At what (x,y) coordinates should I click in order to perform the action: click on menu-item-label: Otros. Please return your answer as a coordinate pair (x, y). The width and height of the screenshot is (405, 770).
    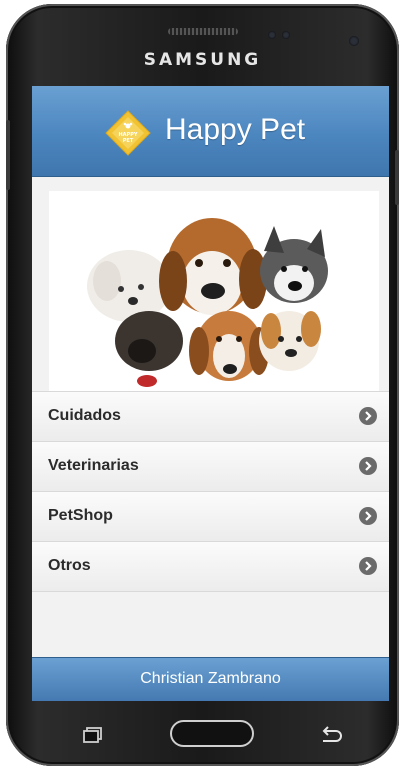
    Looking at the image, I should click on (69, 565).